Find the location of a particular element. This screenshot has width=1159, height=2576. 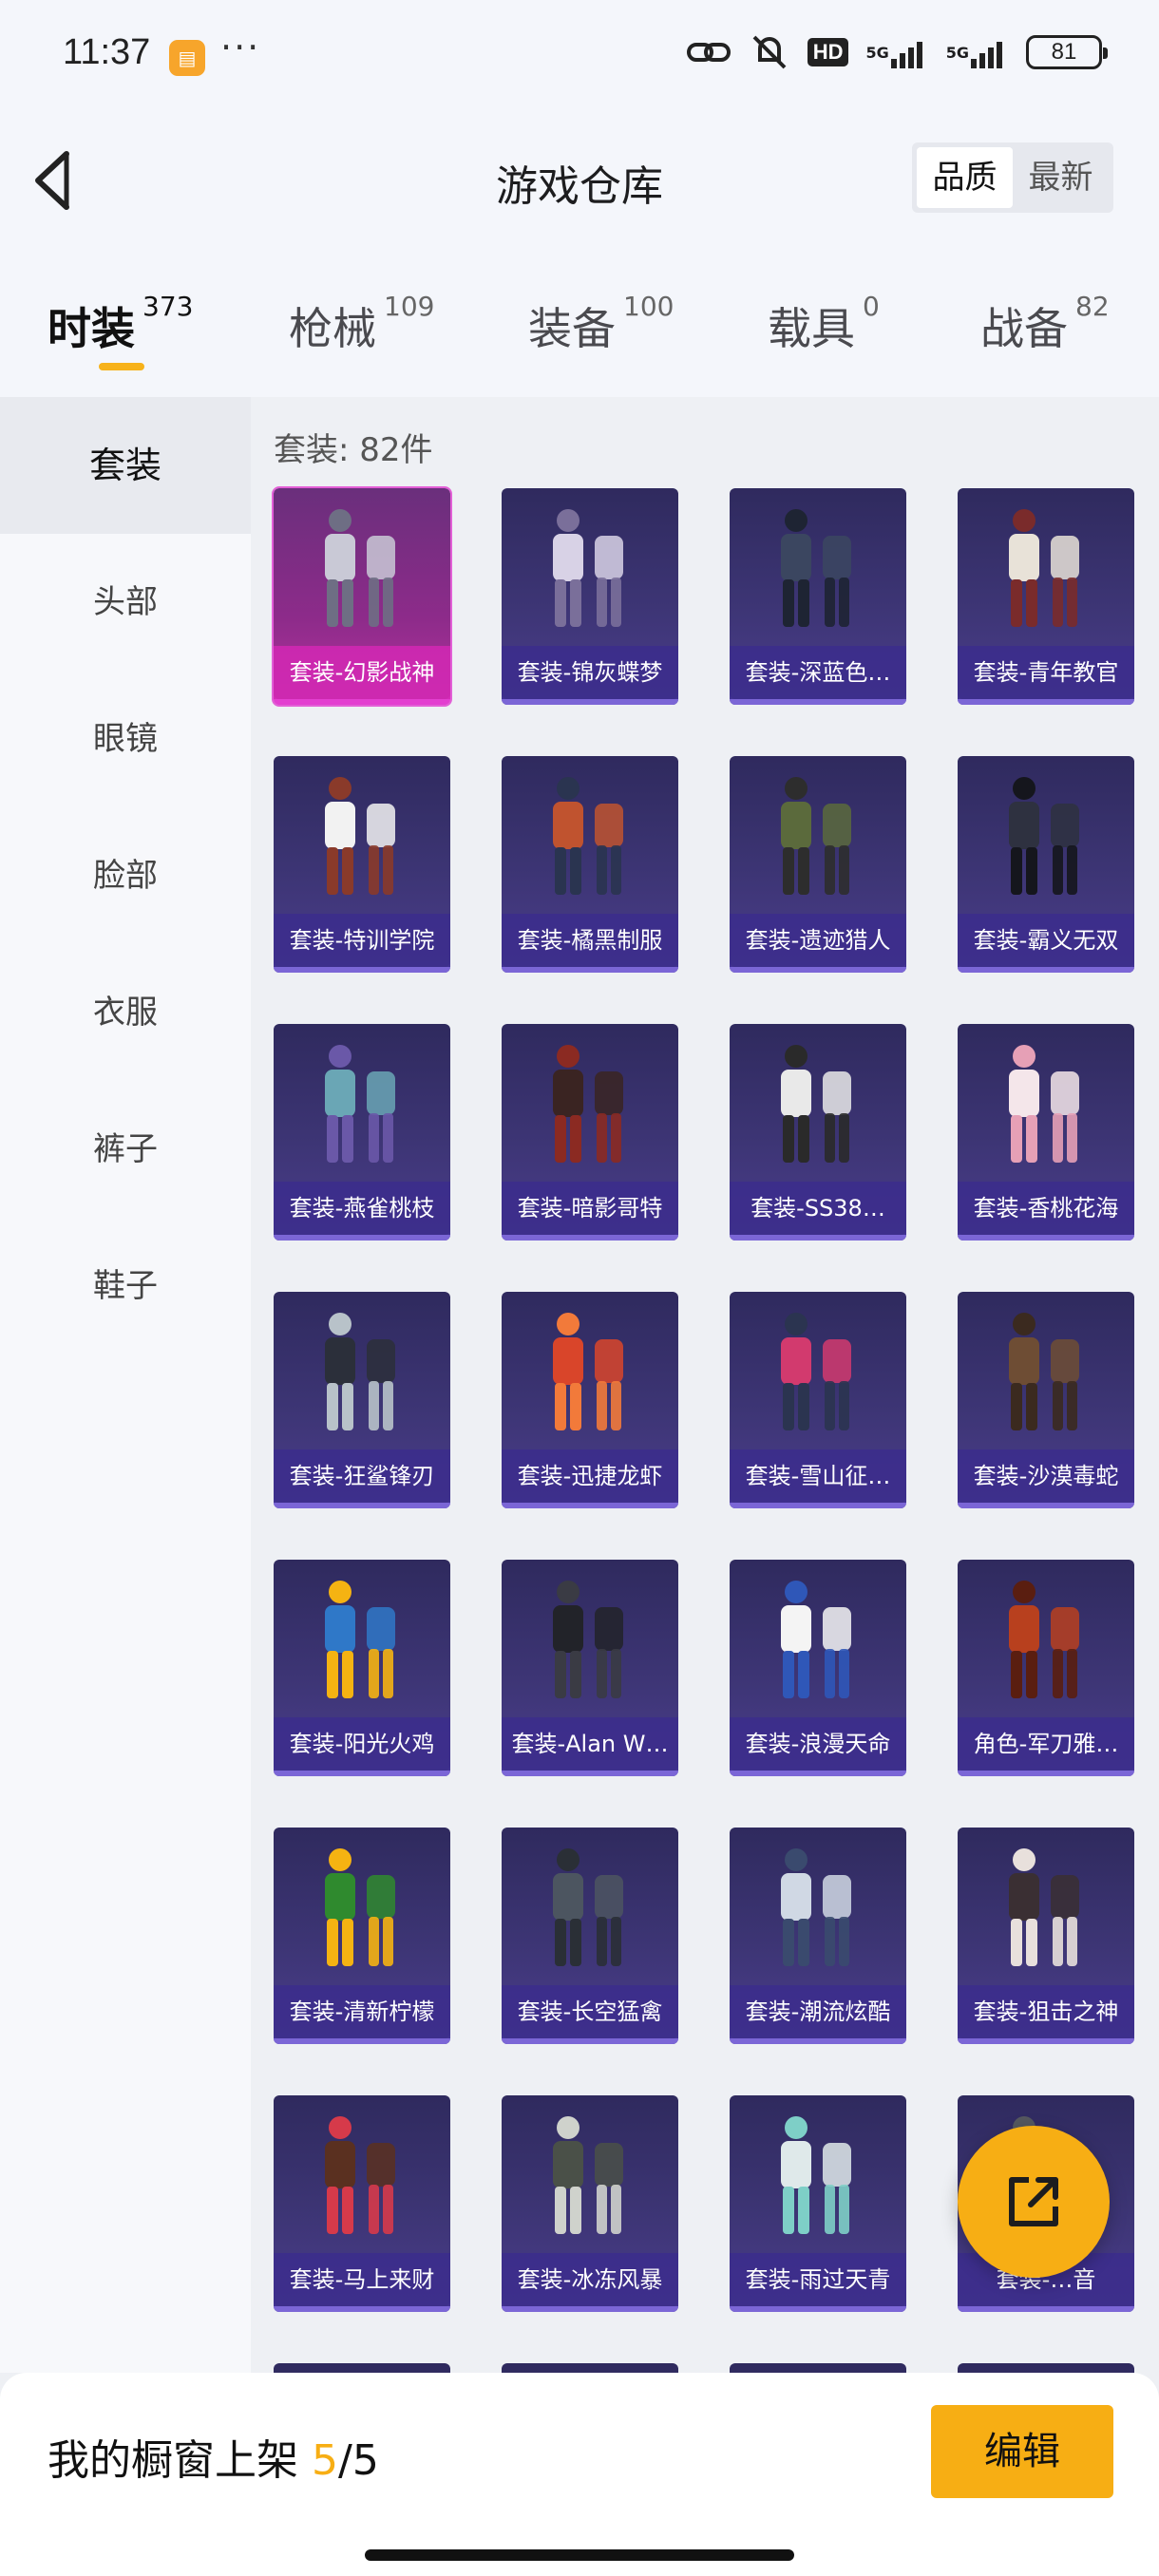

showcase-label: 我的橱窗上架 is located at coordinates (173, 2460).